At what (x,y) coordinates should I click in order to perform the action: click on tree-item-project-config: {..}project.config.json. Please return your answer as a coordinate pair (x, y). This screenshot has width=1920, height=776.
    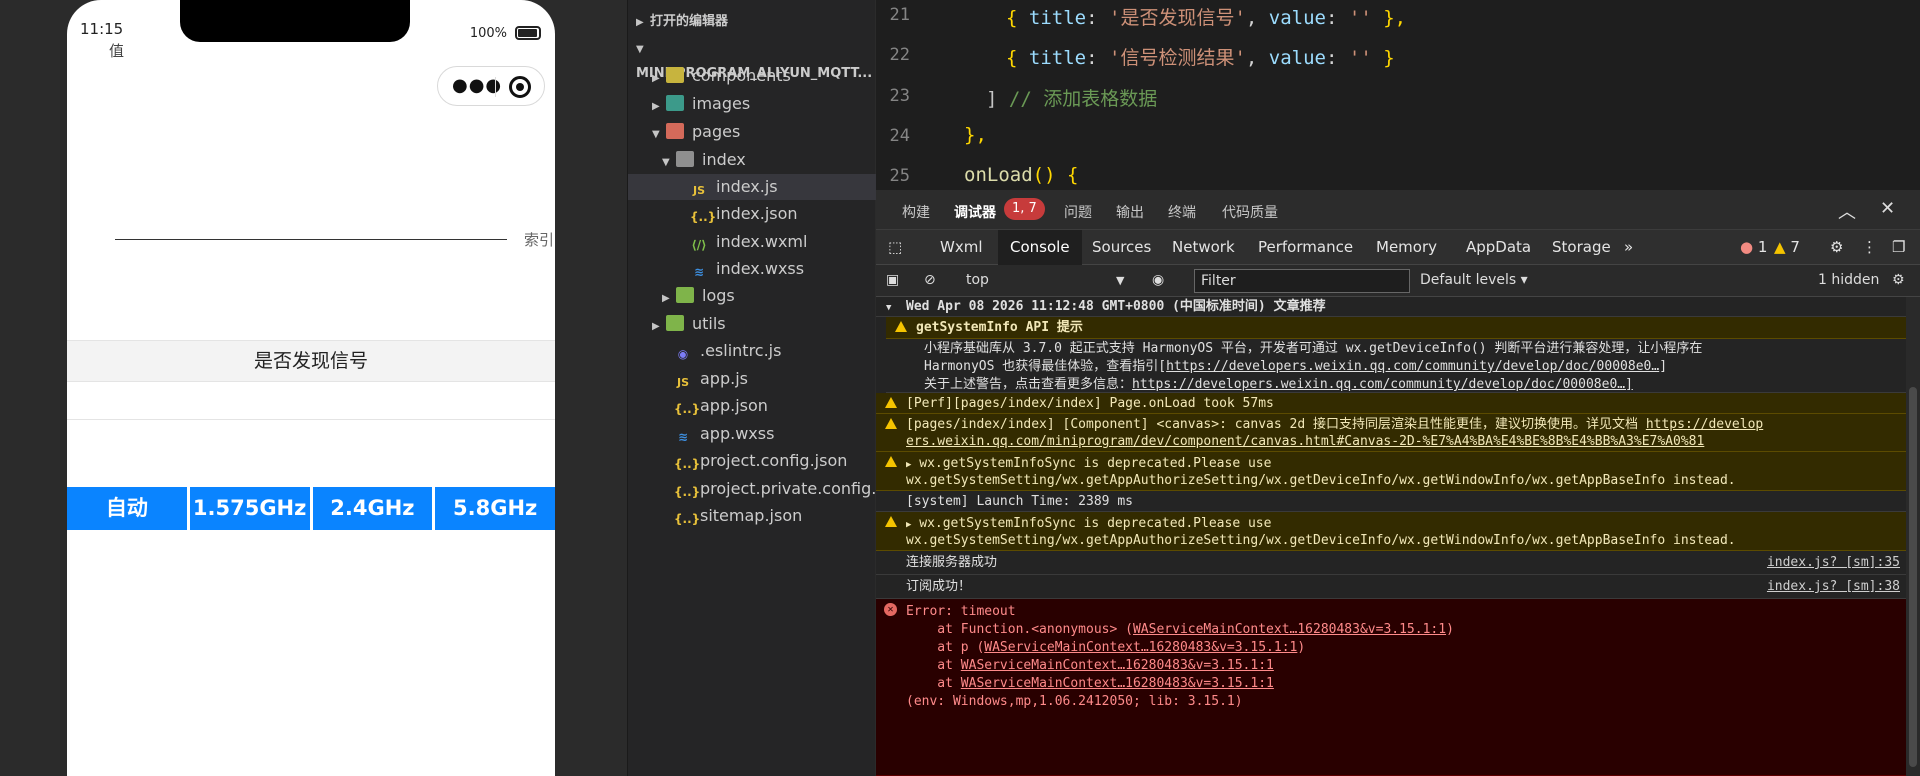
    Looking at the image, I should click on (760, 461).